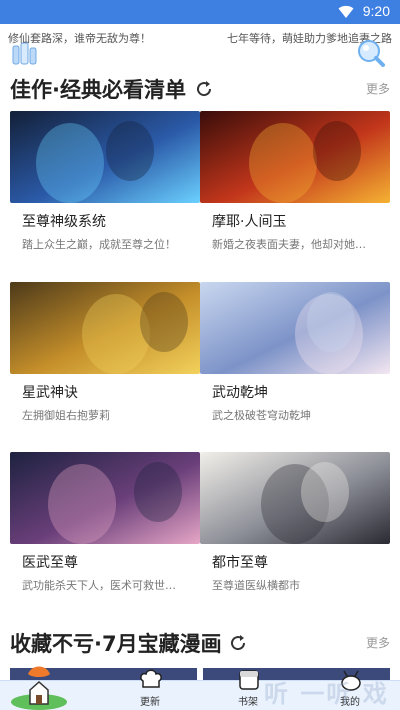 This screenshot has width=400, height=710. What do you see at coordinates (295, 562) in the screenshot?
I see `comic-title: 都市至尊` at bounding box center [295, 562].